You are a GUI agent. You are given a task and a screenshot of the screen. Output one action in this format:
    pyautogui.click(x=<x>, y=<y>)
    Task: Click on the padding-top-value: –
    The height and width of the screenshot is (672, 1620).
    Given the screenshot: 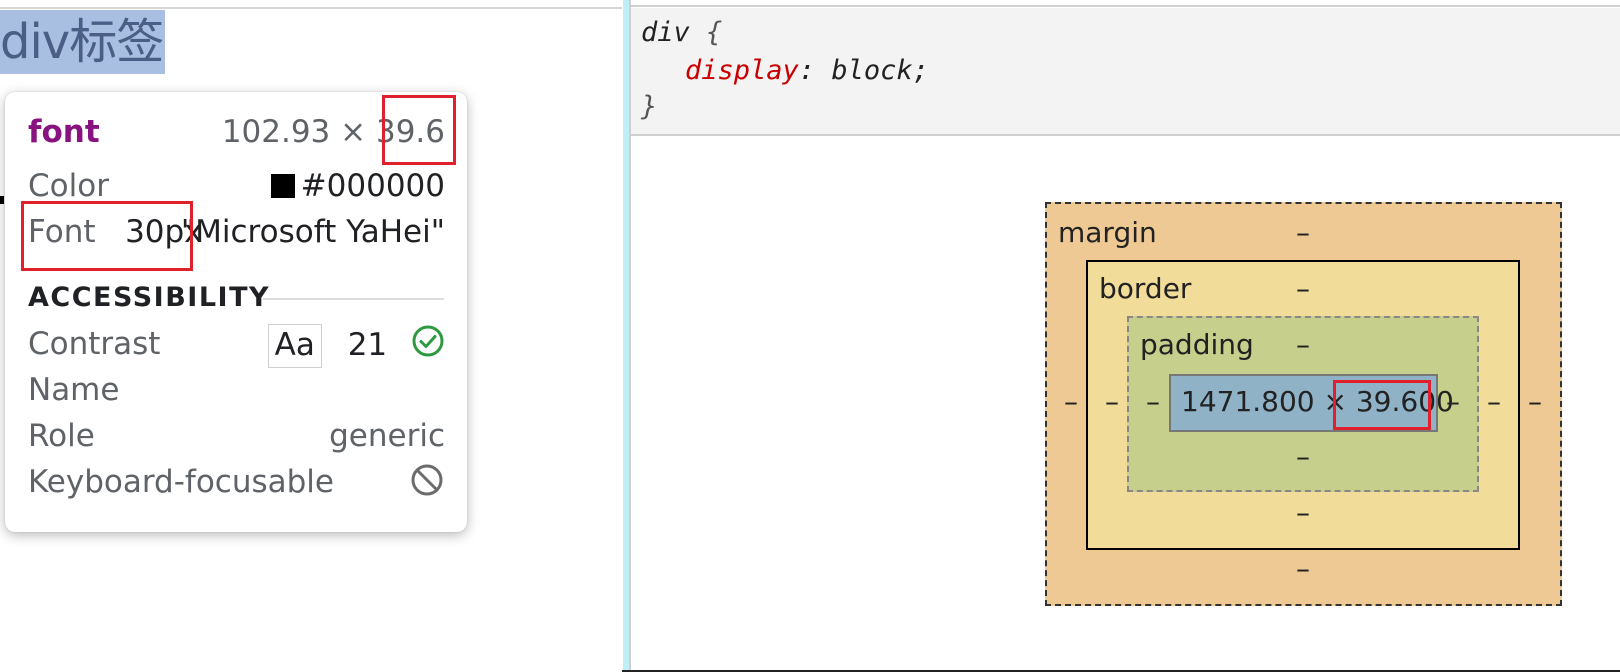 What is the action you would take?
    pyautogui.click(x=1303, y=345)
    